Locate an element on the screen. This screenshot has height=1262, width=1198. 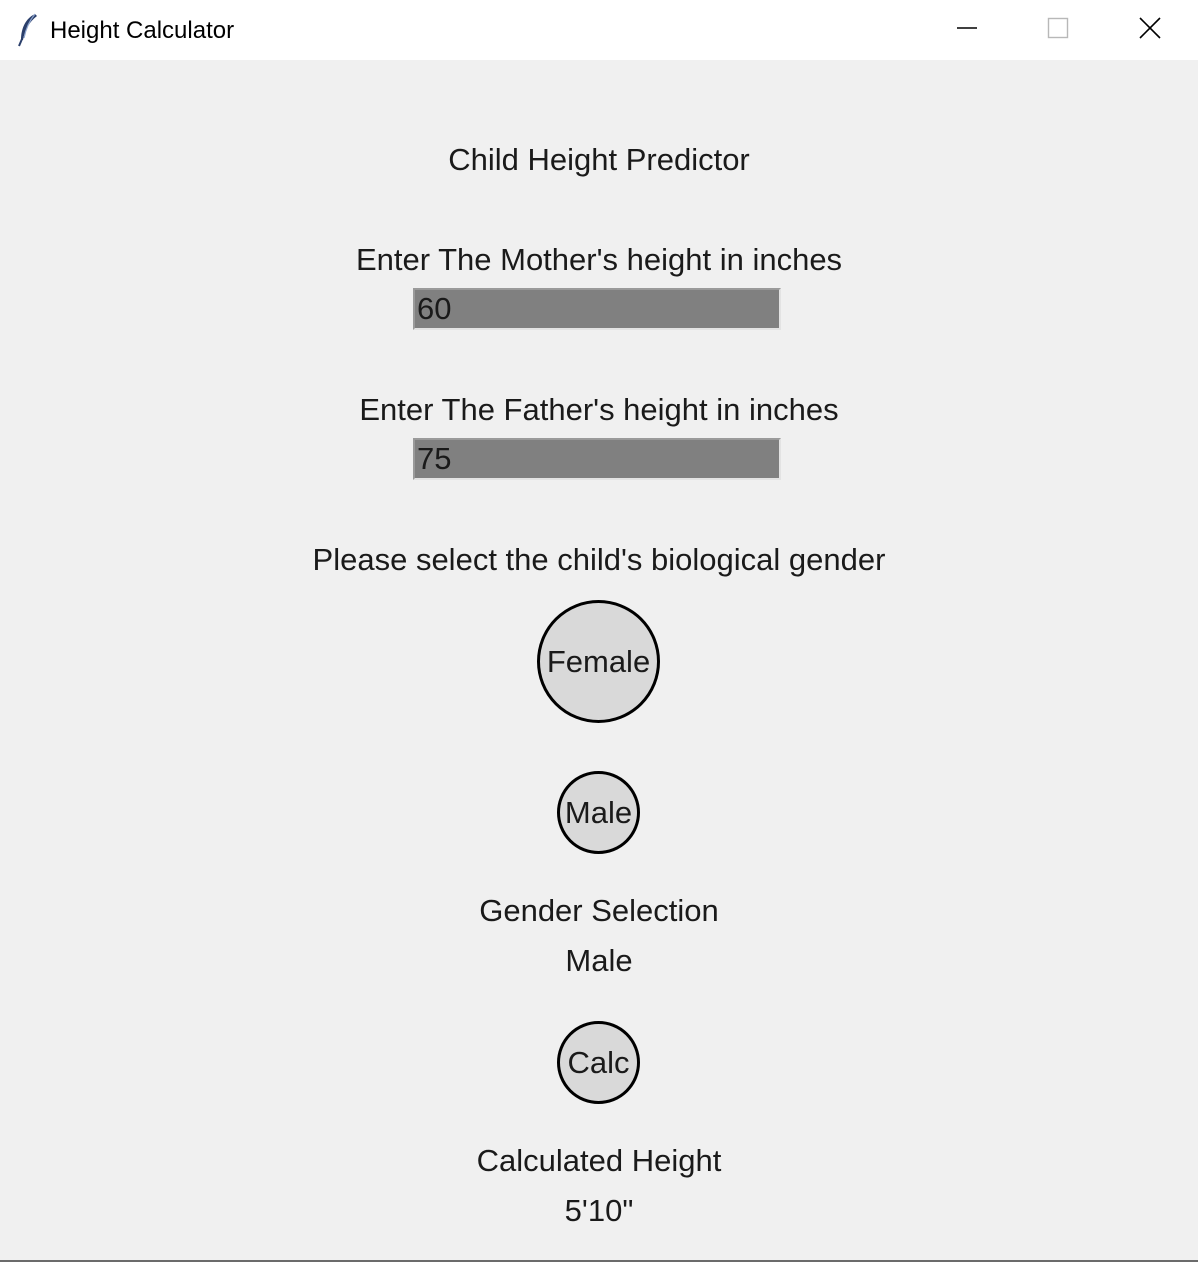
close-icon is located at coordinates (1150, 30).